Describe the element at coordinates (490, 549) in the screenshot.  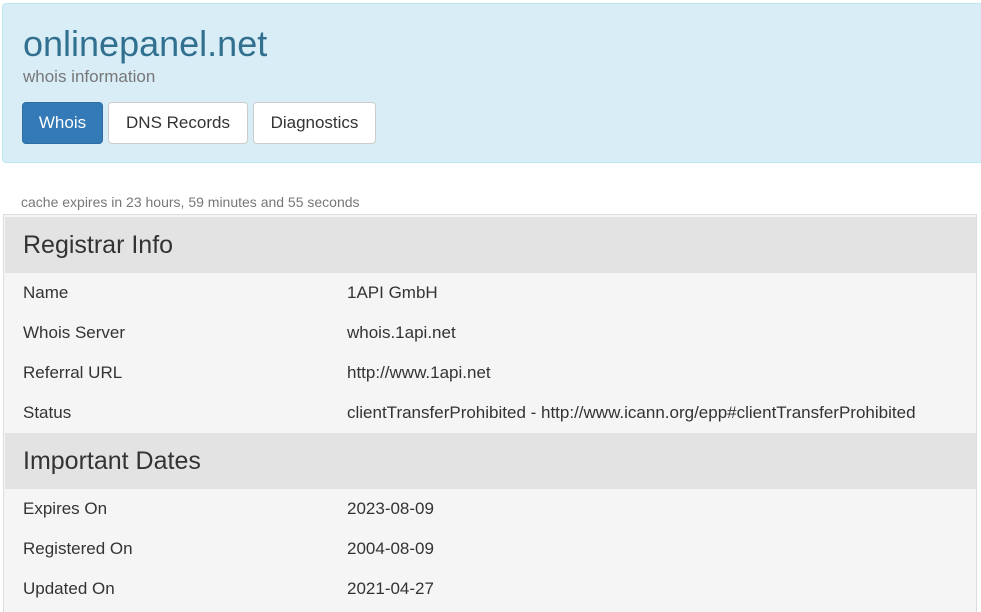
I see `row-registered-on: Registered On 2004-08-09` at that location.